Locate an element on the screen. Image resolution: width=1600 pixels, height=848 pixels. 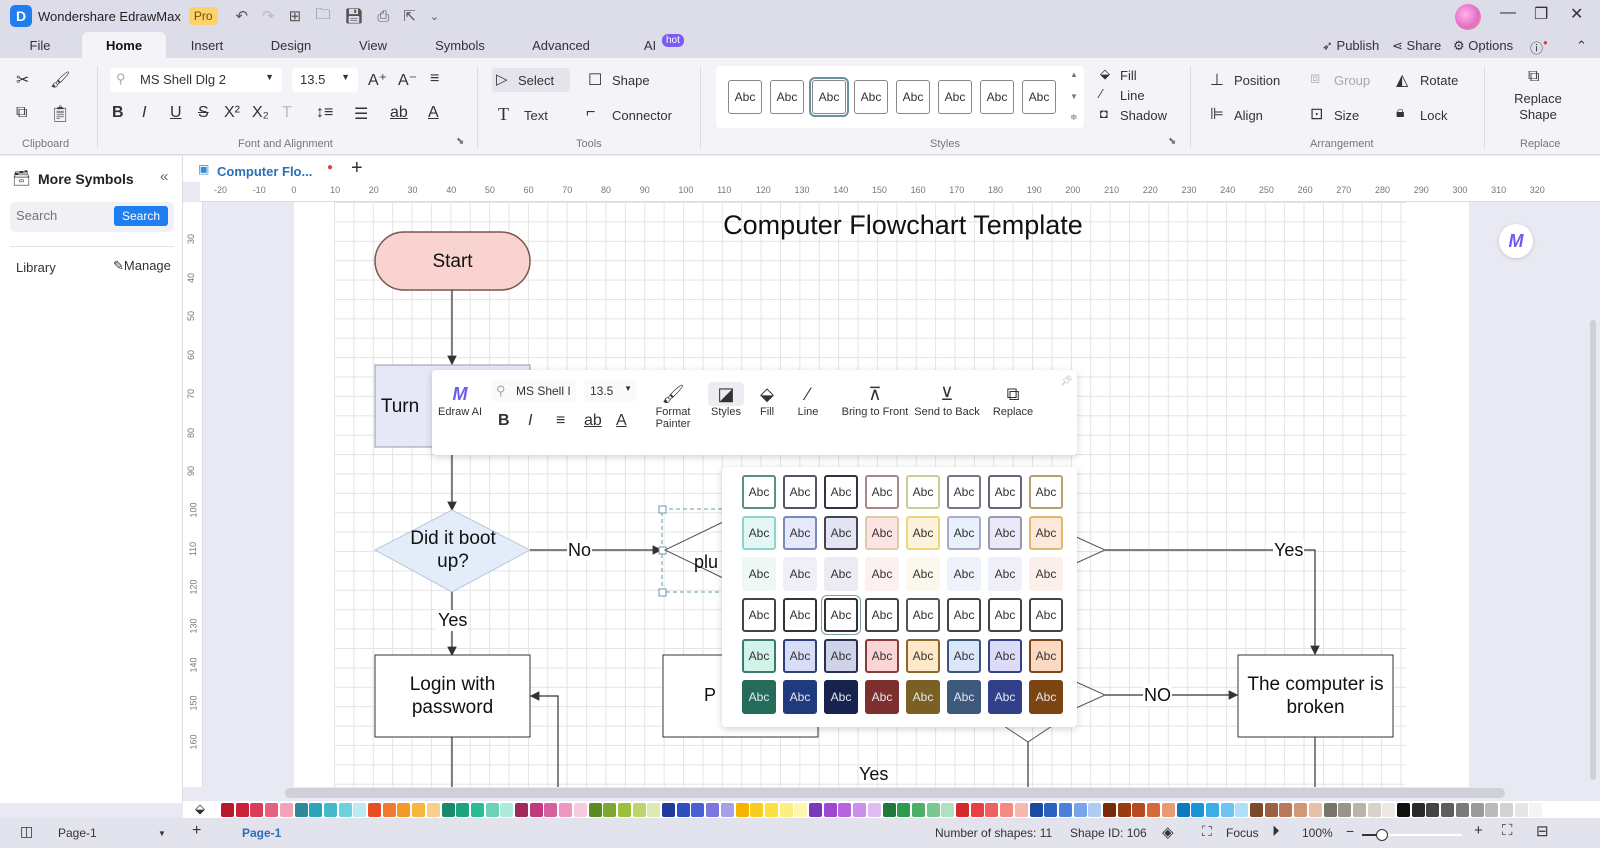
copy-icon: ⧉ is located at coordinates (21, 113).